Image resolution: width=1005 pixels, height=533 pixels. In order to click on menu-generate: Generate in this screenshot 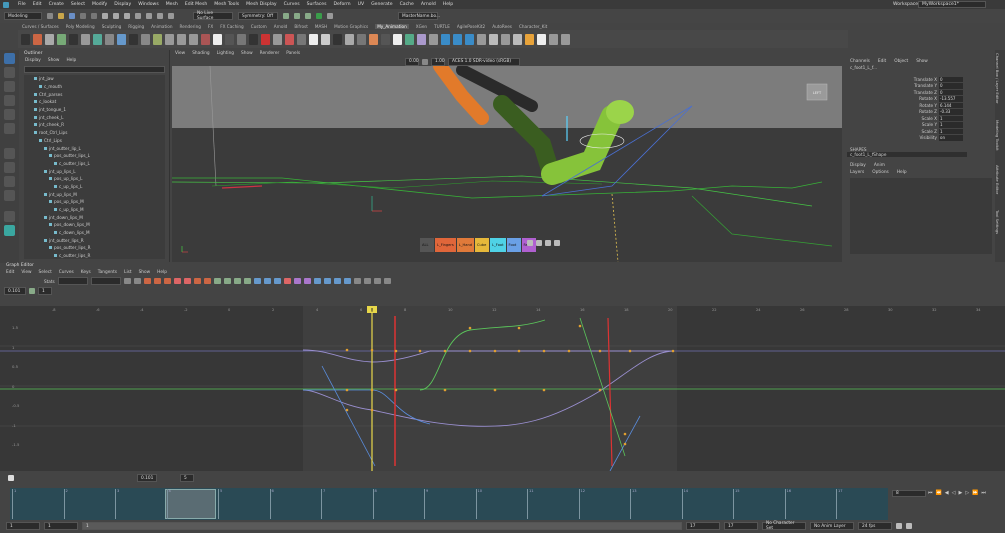, I will do `click(381, 4)`.